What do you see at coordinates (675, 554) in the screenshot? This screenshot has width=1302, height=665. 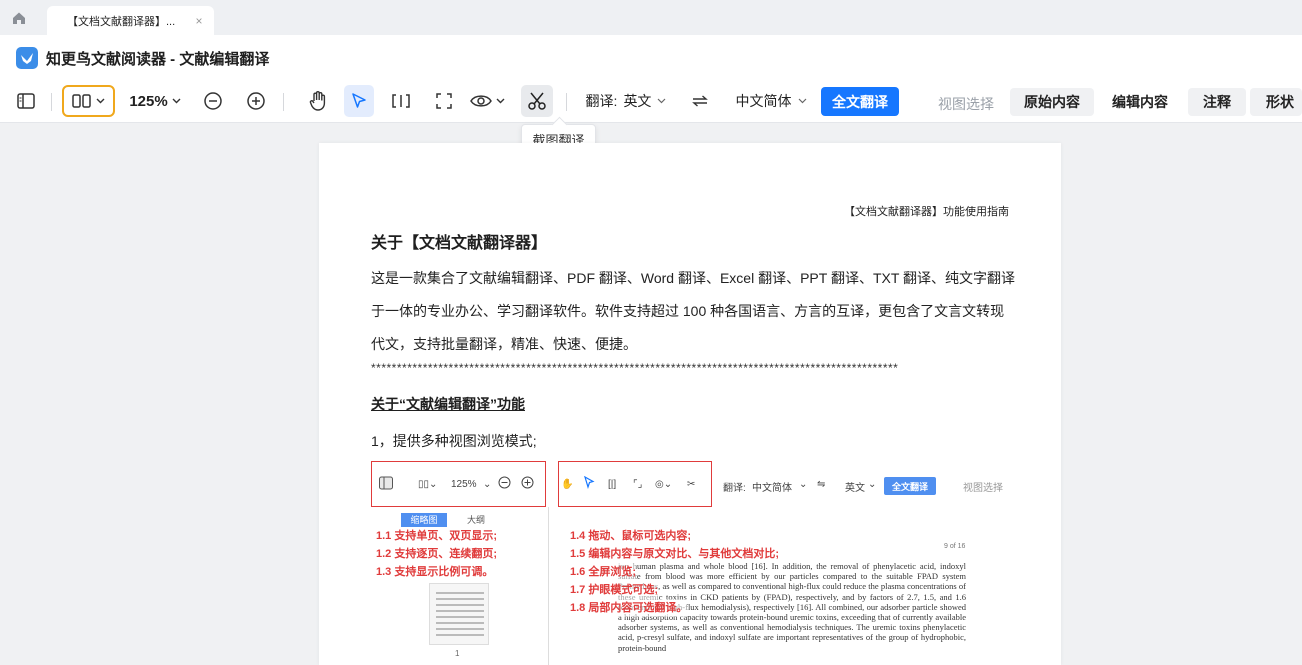 I see `annotation-item: 1.5 编辑内容与原文对比、与其他文档对比;` at bounding box center [675, 554].